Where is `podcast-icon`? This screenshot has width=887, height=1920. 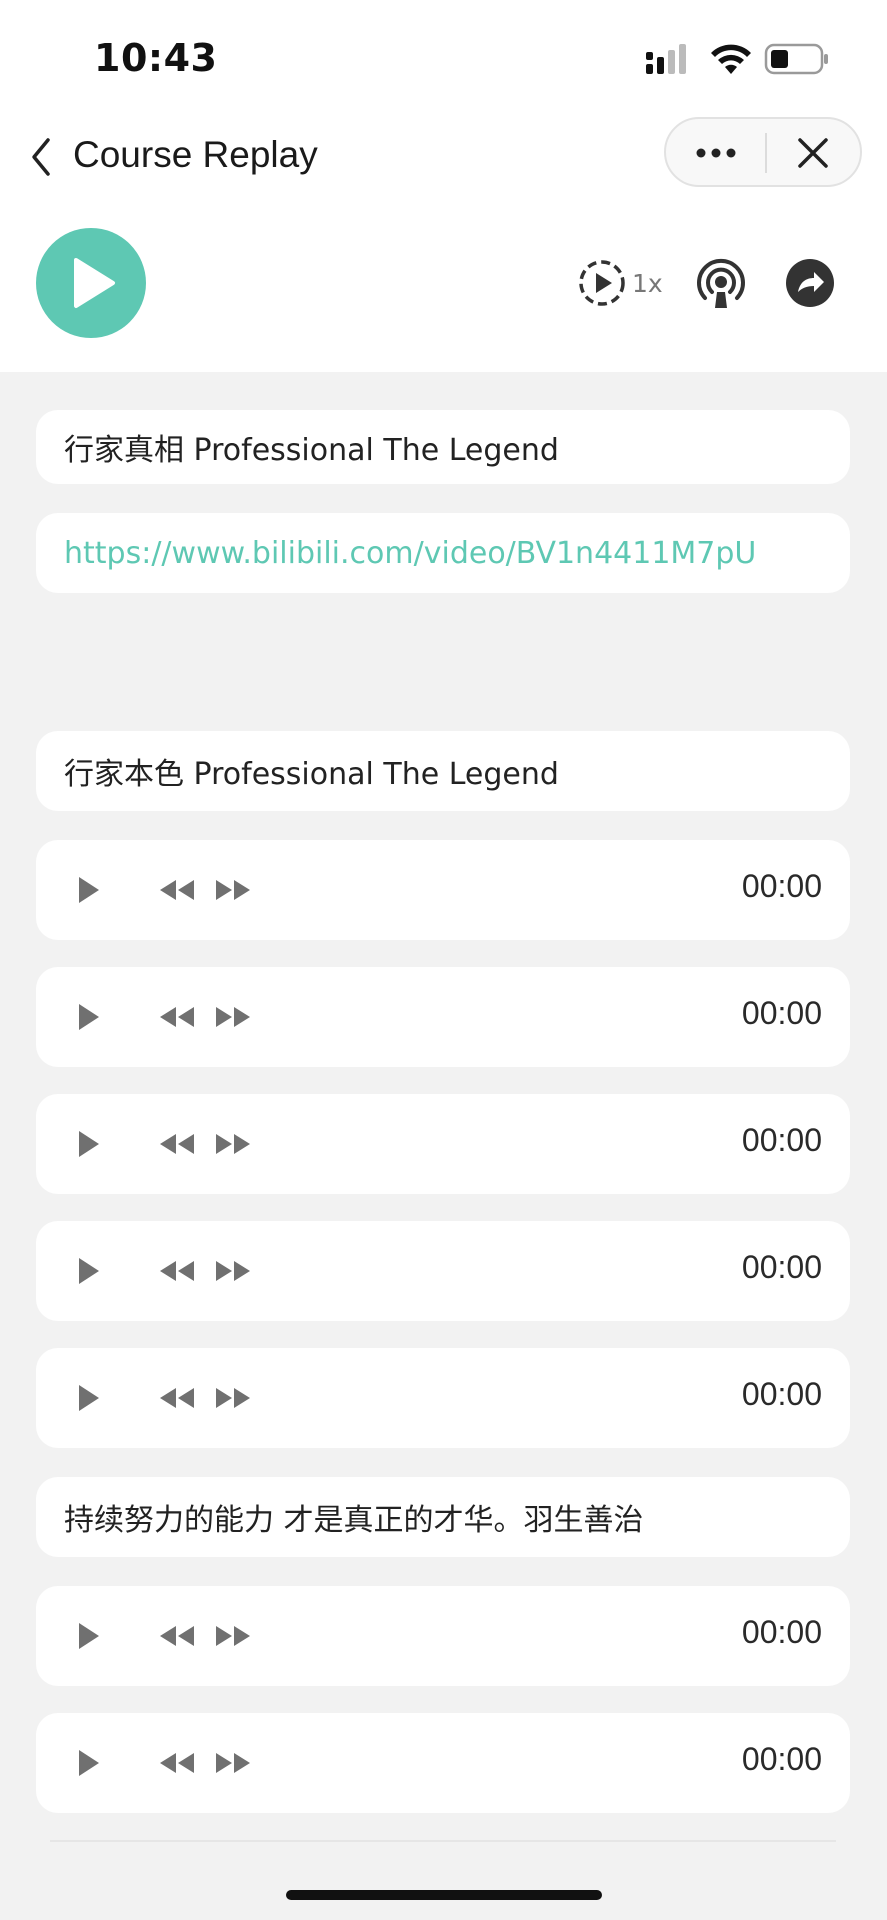
podcast-icon is located at coordinates (721, 284).